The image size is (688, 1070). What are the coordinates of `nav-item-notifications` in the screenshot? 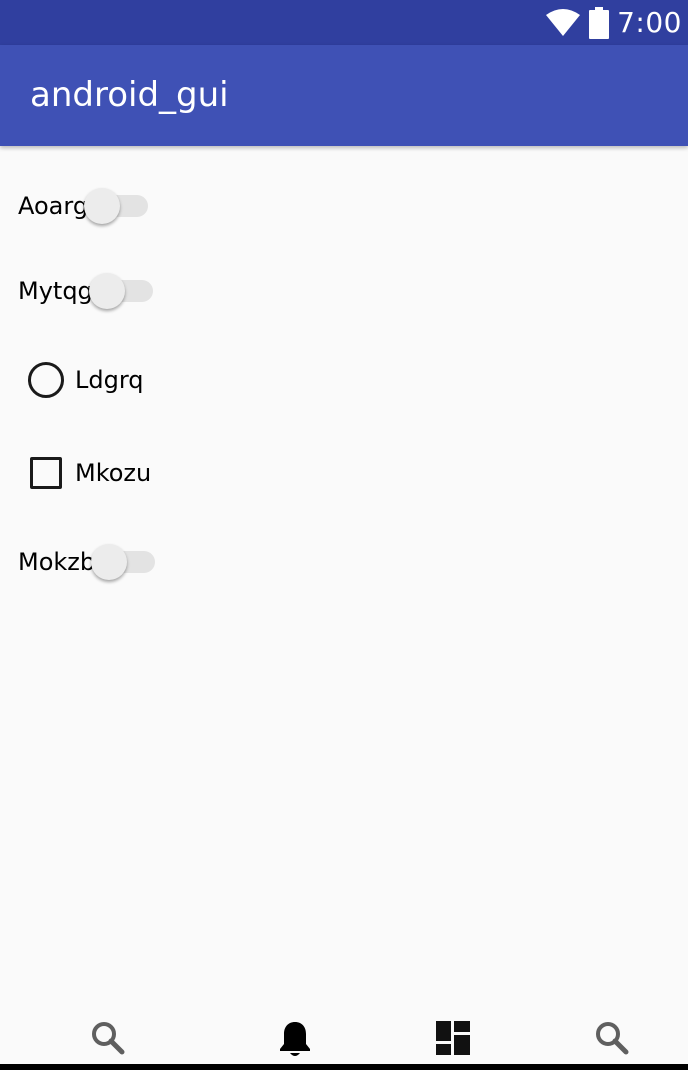 It's located at (295, 1045).